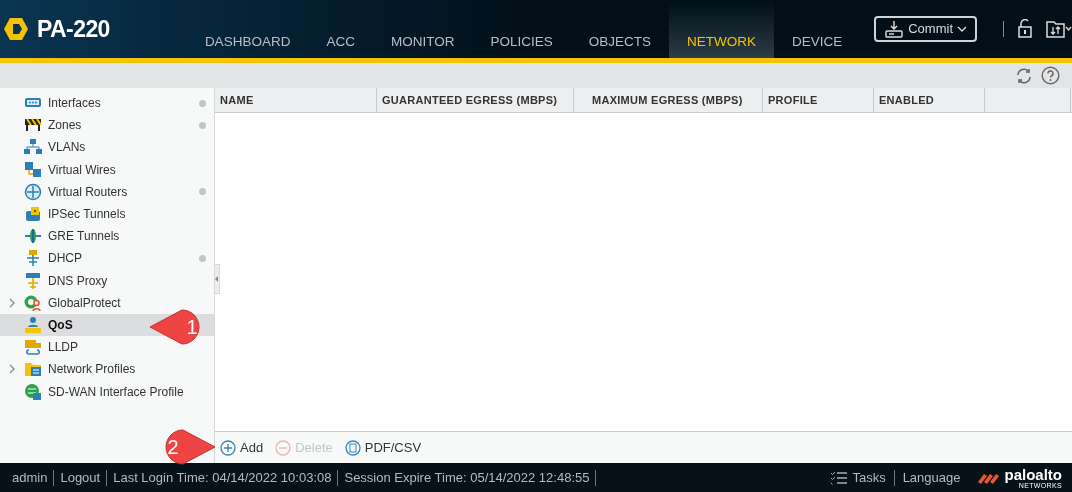 This screenshot has width=1072, height=492. What do you see at coordinates (247, 29) in the screenshot?
I see `nav-tab: DASHBOARD` at bounding box center [247, 29].